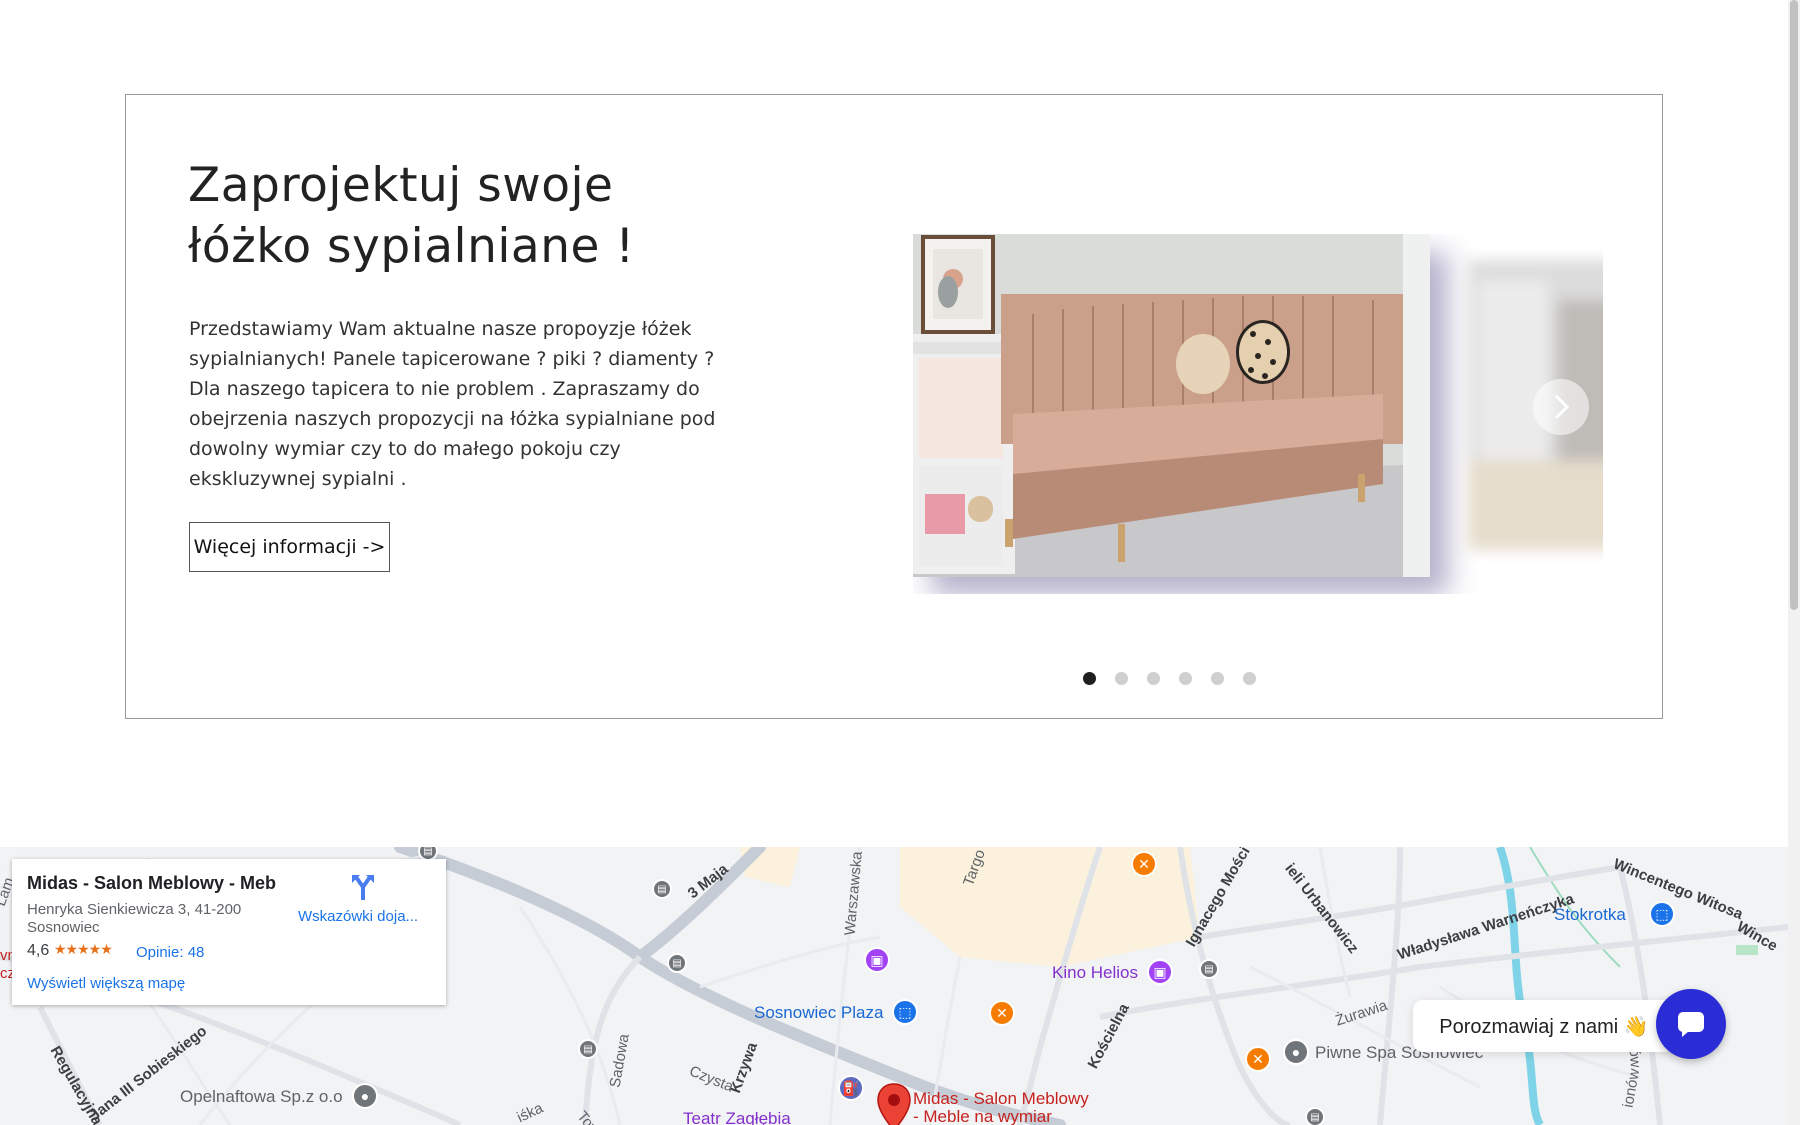 This screenshot has height=1125, width=1800. Describe the element at coordinates (905, 1012) in the screenshot. I see `shopping-bag-icon: ⬚` at that location.